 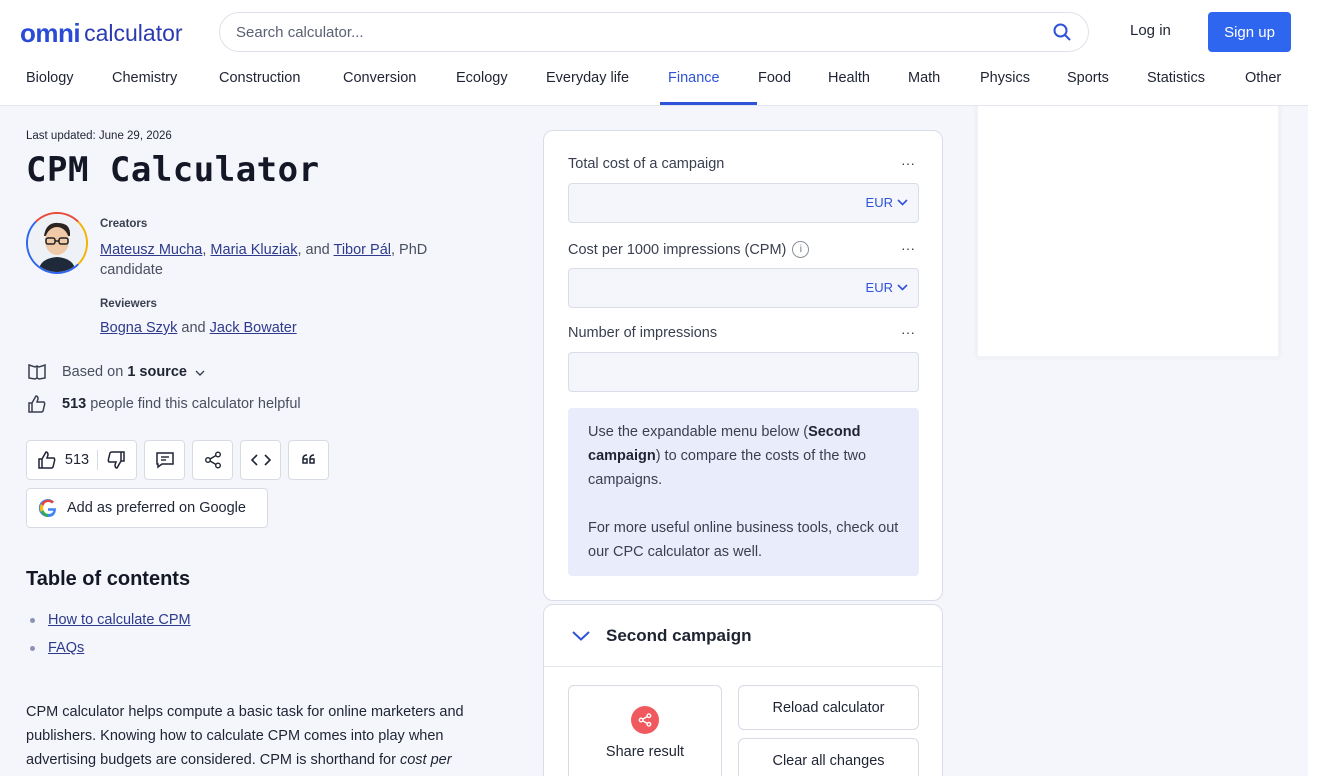 I want to click on comment-icon, so click(x=164, y=460).